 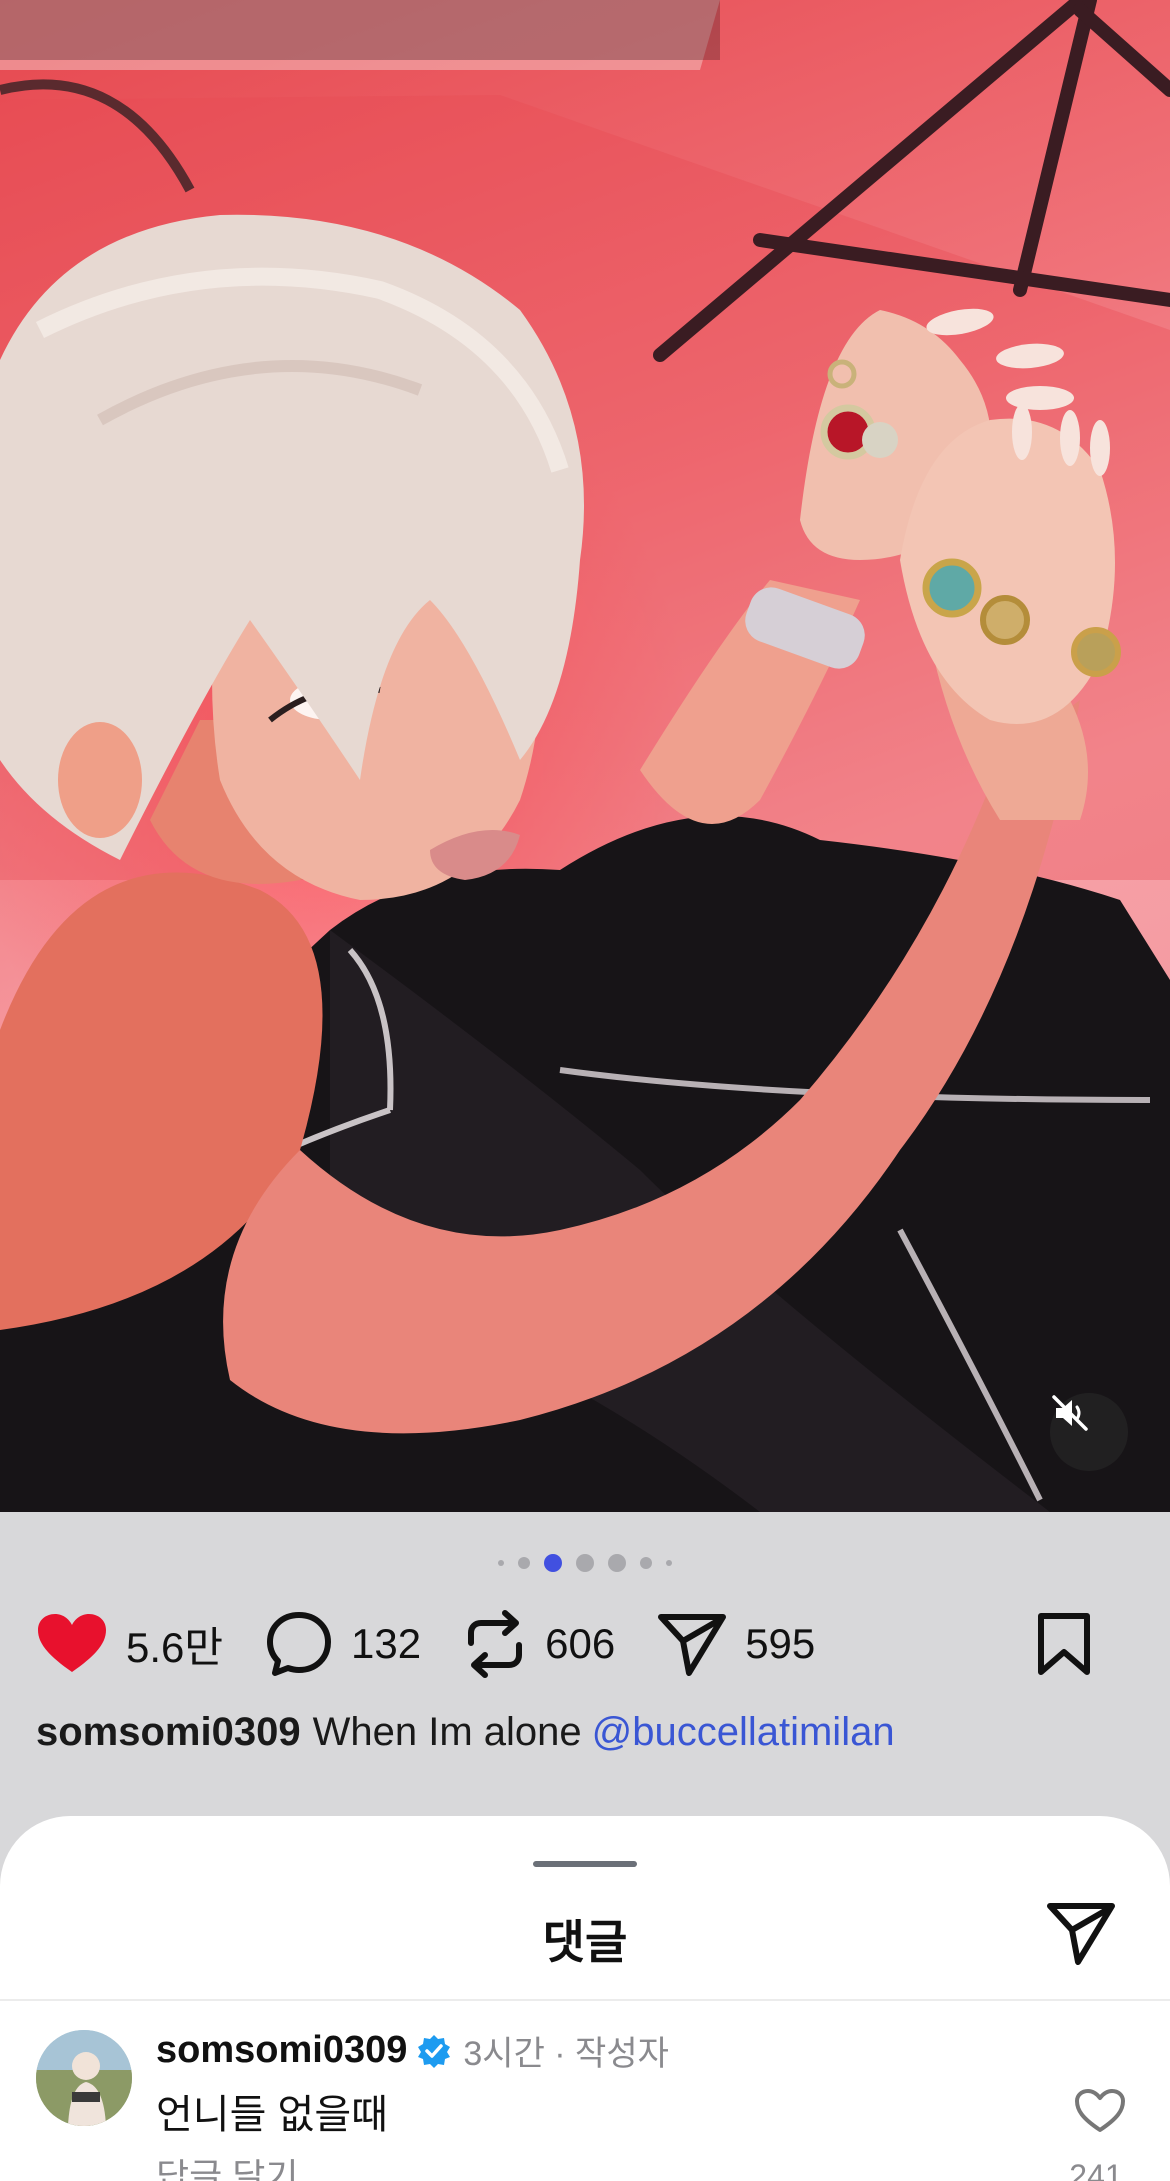 What do you see at coordinates (539, 1644) in the screenshot?
I see `repost-button: 606` at bounding box center [539, 1644].